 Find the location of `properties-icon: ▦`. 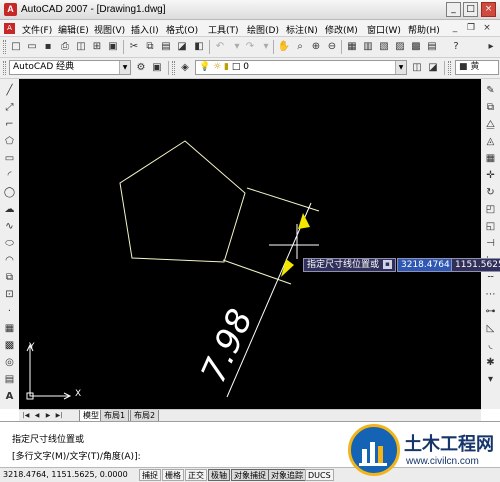

properties-icon: ▦ is located at coordinates (352, 47).